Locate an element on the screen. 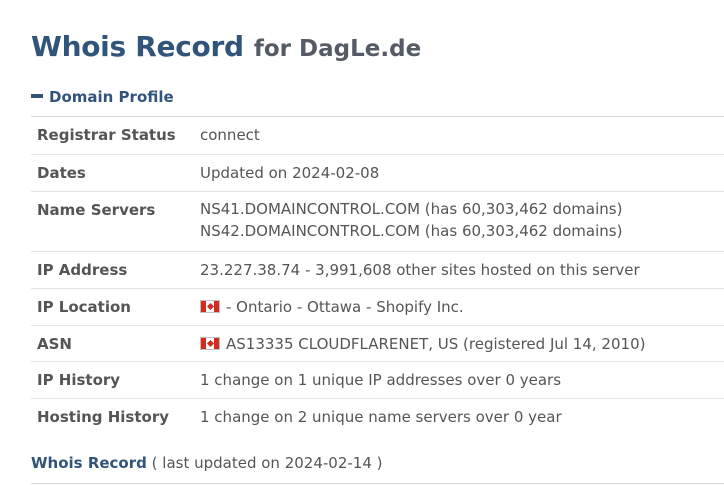 This screenshot has width=724, height=485. row-value: - Ontario - Ottawa - Shopify Inc. is located at coordinates (462, 307).